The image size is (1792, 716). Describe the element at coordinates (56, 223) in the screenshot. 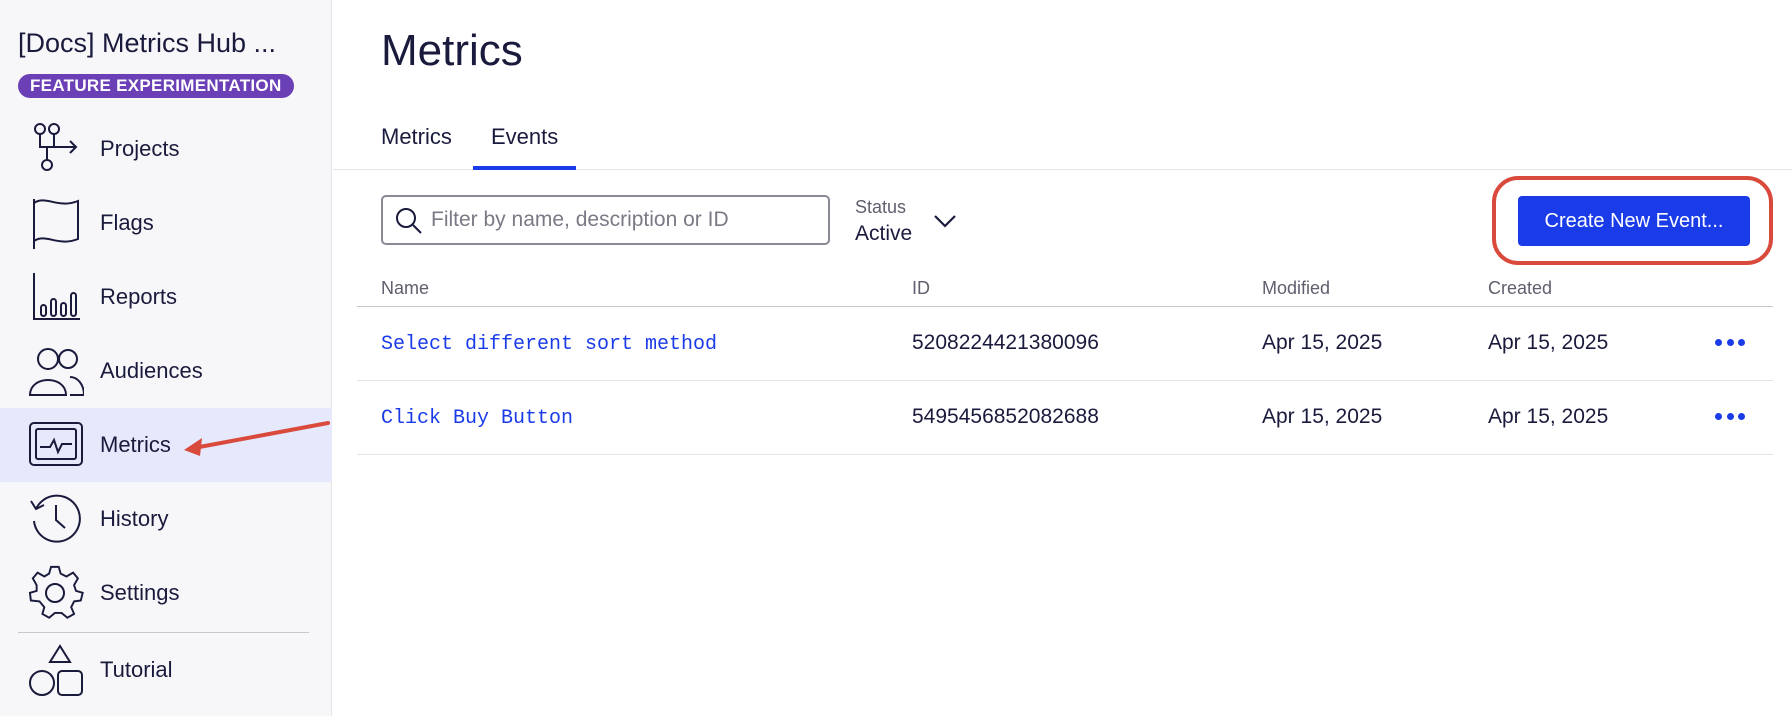

I see `flag-icon` at that location.